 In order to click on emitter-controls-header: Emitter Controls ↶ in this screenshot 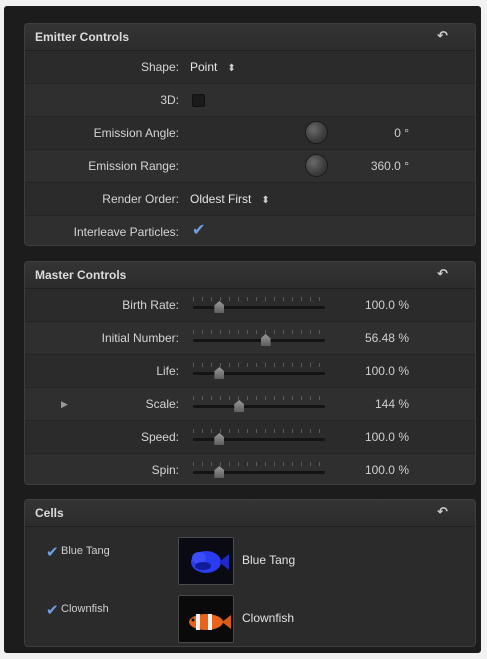, I will do `click(250, 37)`.